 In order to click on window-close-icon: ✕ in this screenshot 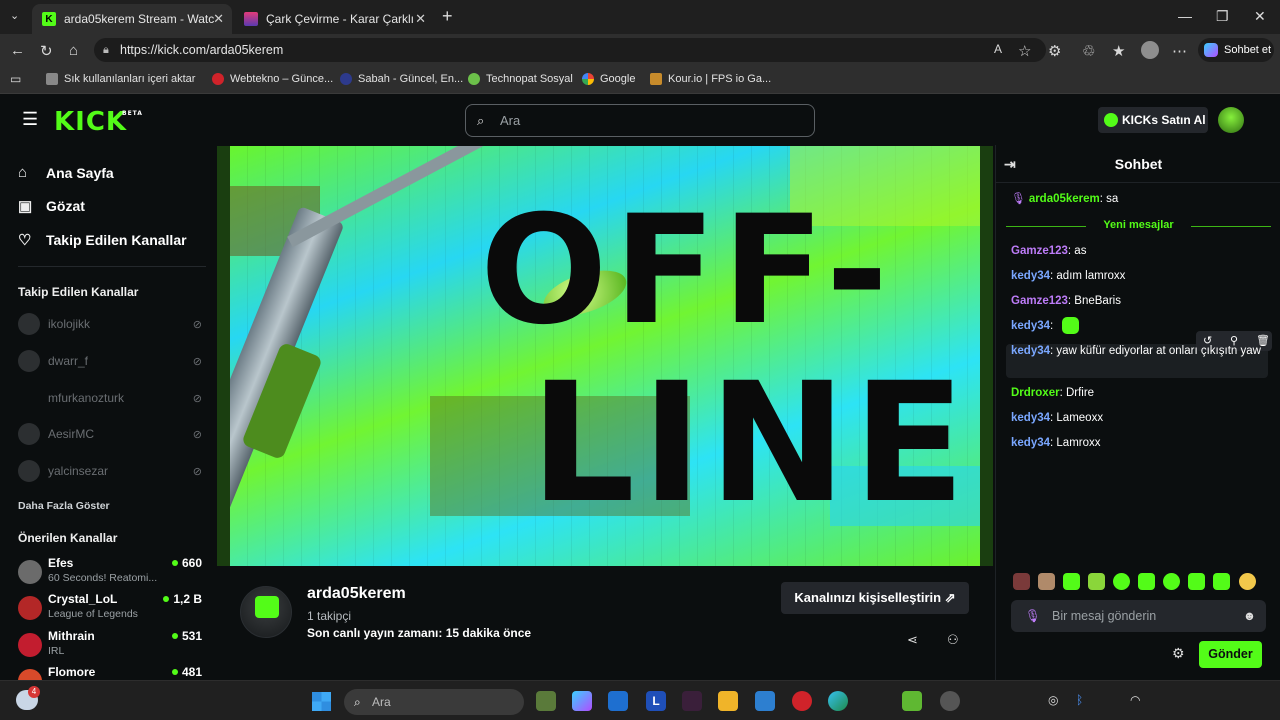, I will do `click(1260, 16)`.